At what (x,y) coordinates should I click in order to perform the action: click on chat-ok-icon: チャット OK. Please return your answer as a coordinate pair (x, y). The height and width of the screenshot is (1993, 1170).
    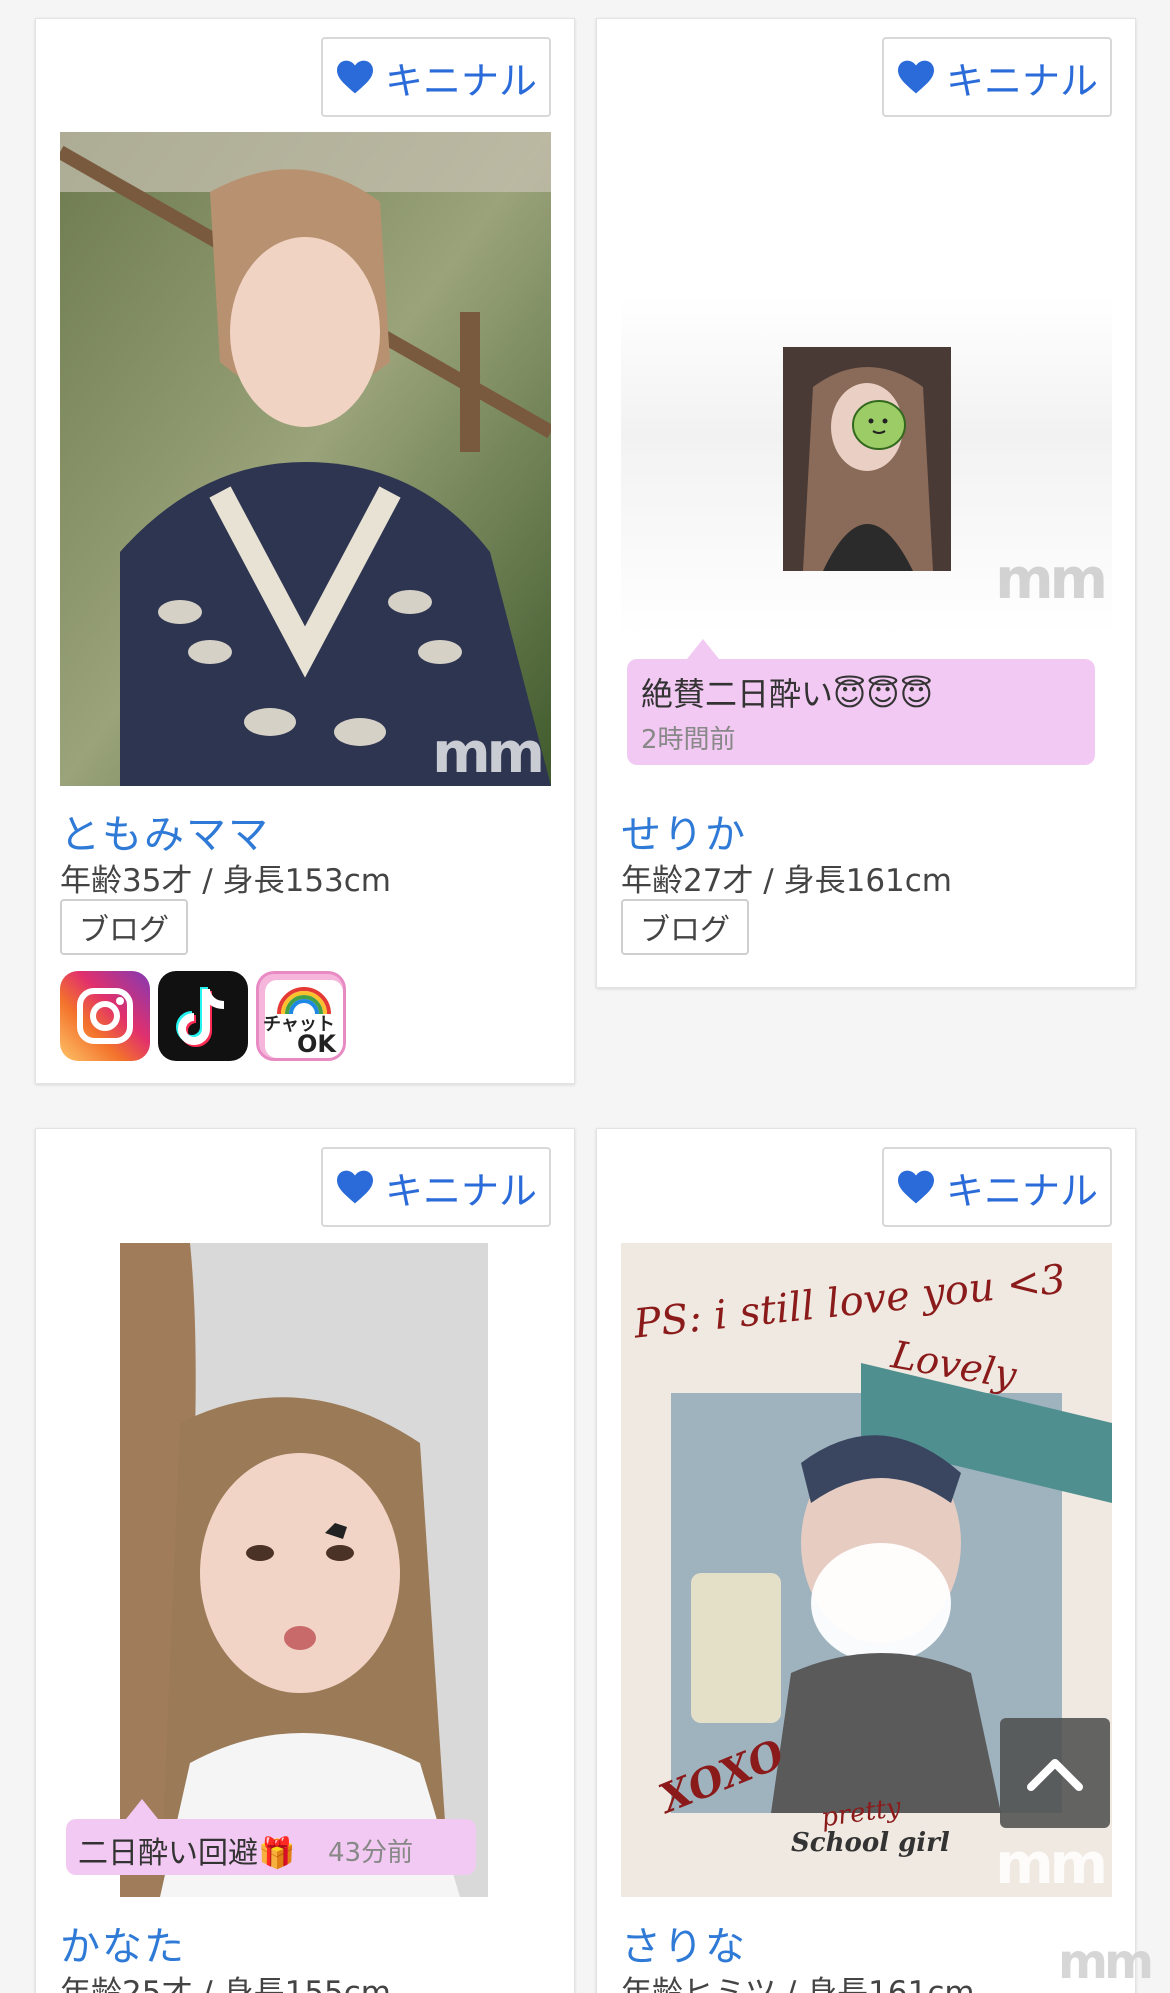
    Looking at the image, I should click on (301, 1016).